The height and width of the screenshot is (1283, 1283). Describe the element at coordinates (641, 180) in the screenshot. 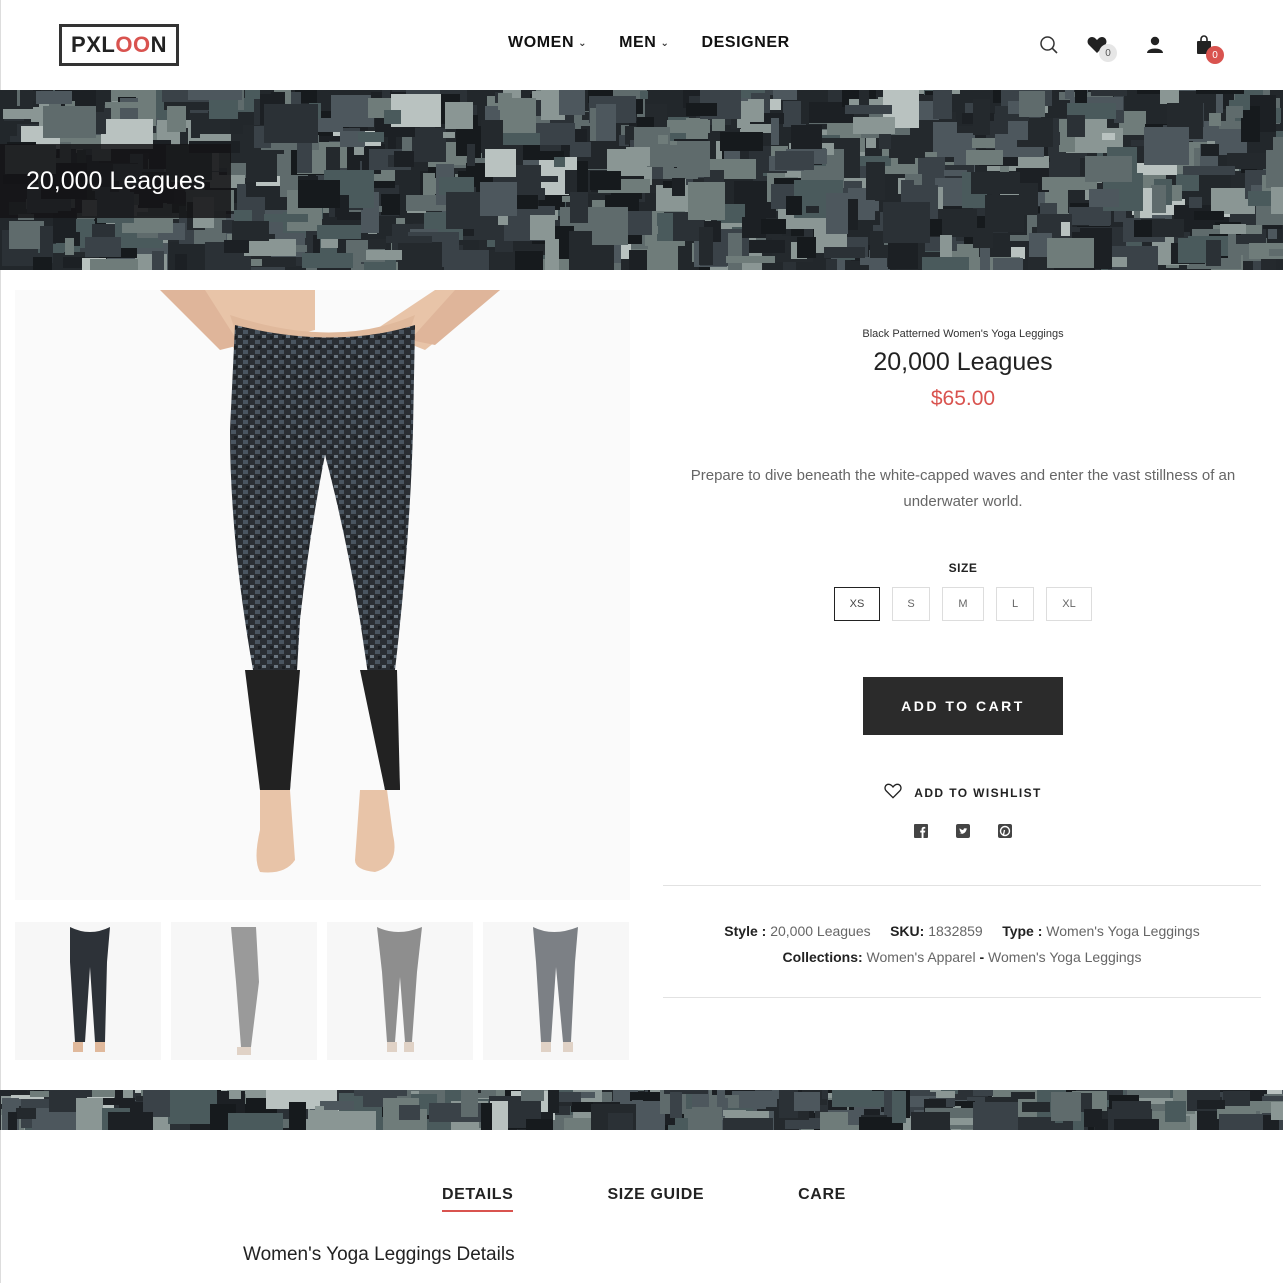

I see `collection-banner: 20,000 Leagues` at that location.